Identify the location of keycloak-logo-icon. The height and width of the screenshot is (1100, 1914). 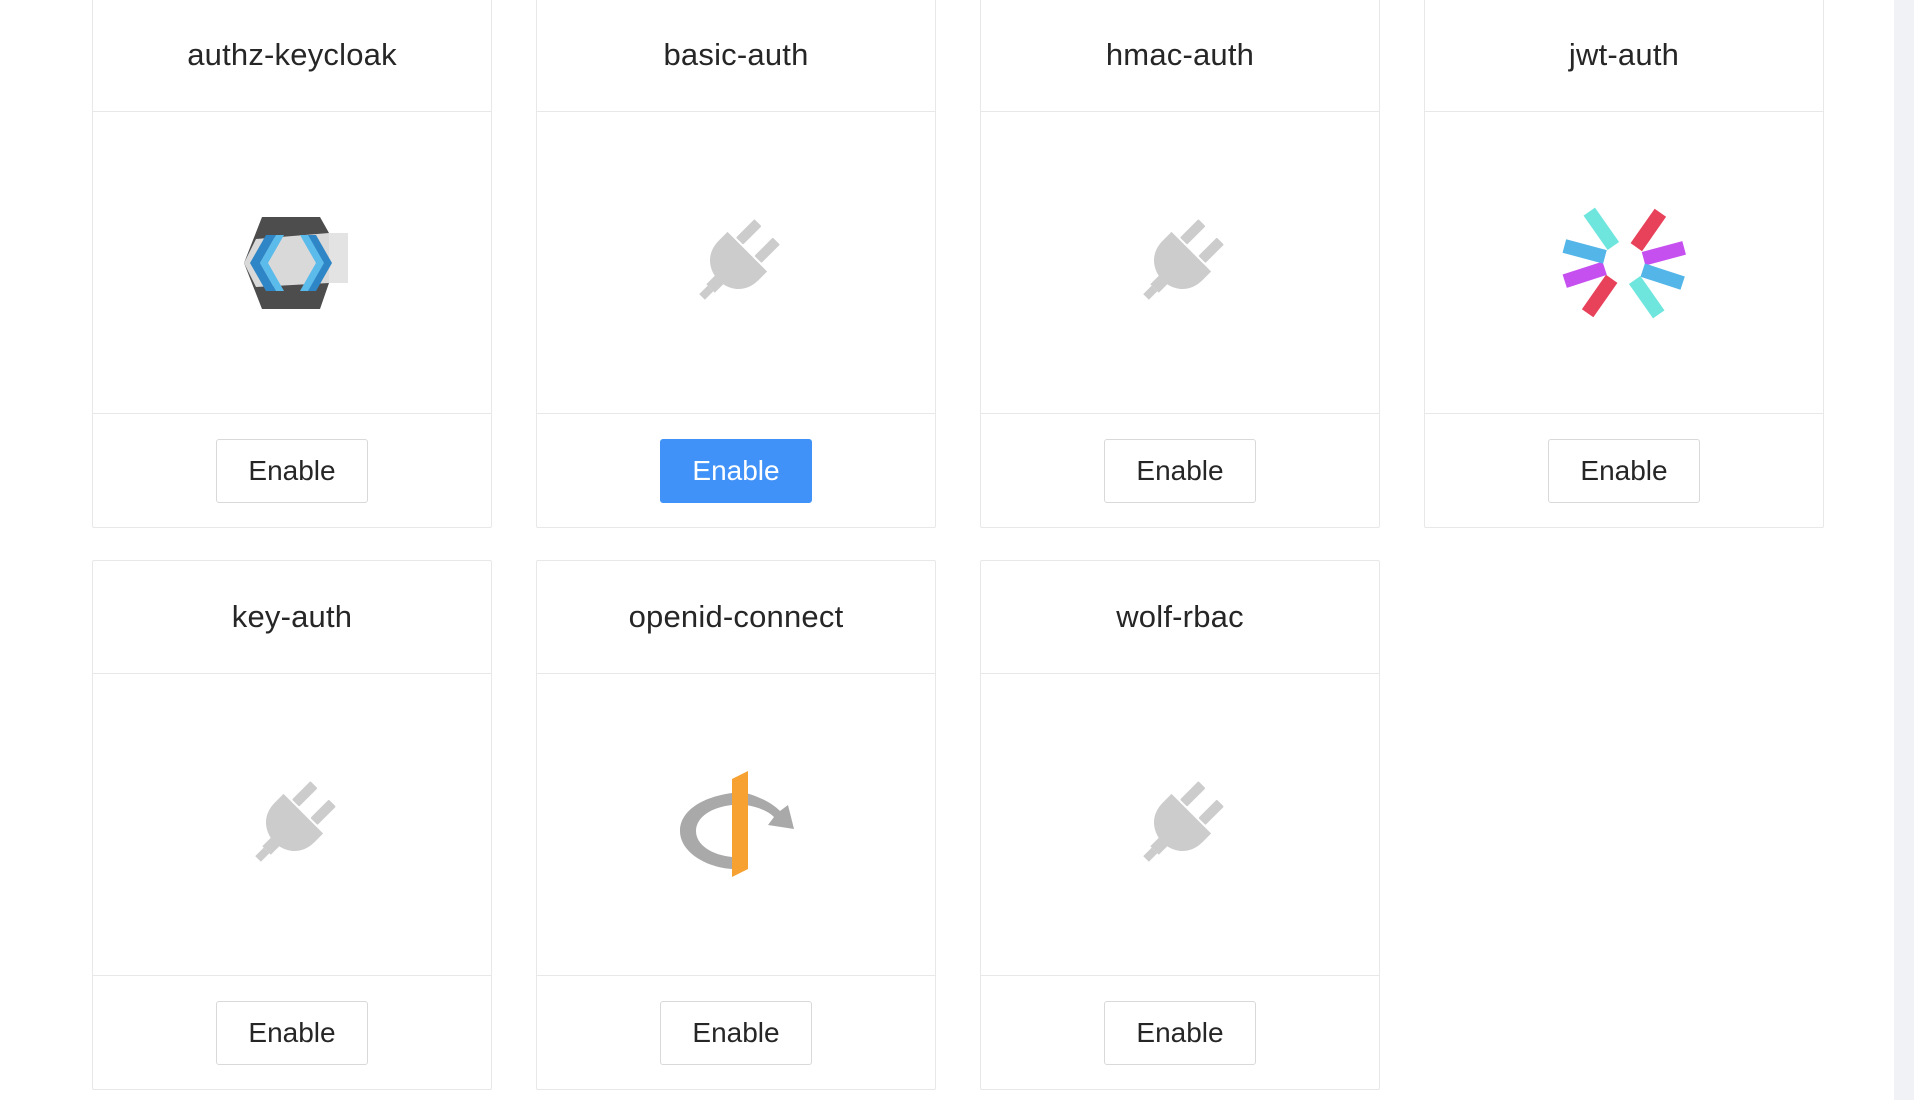
(296, 262).